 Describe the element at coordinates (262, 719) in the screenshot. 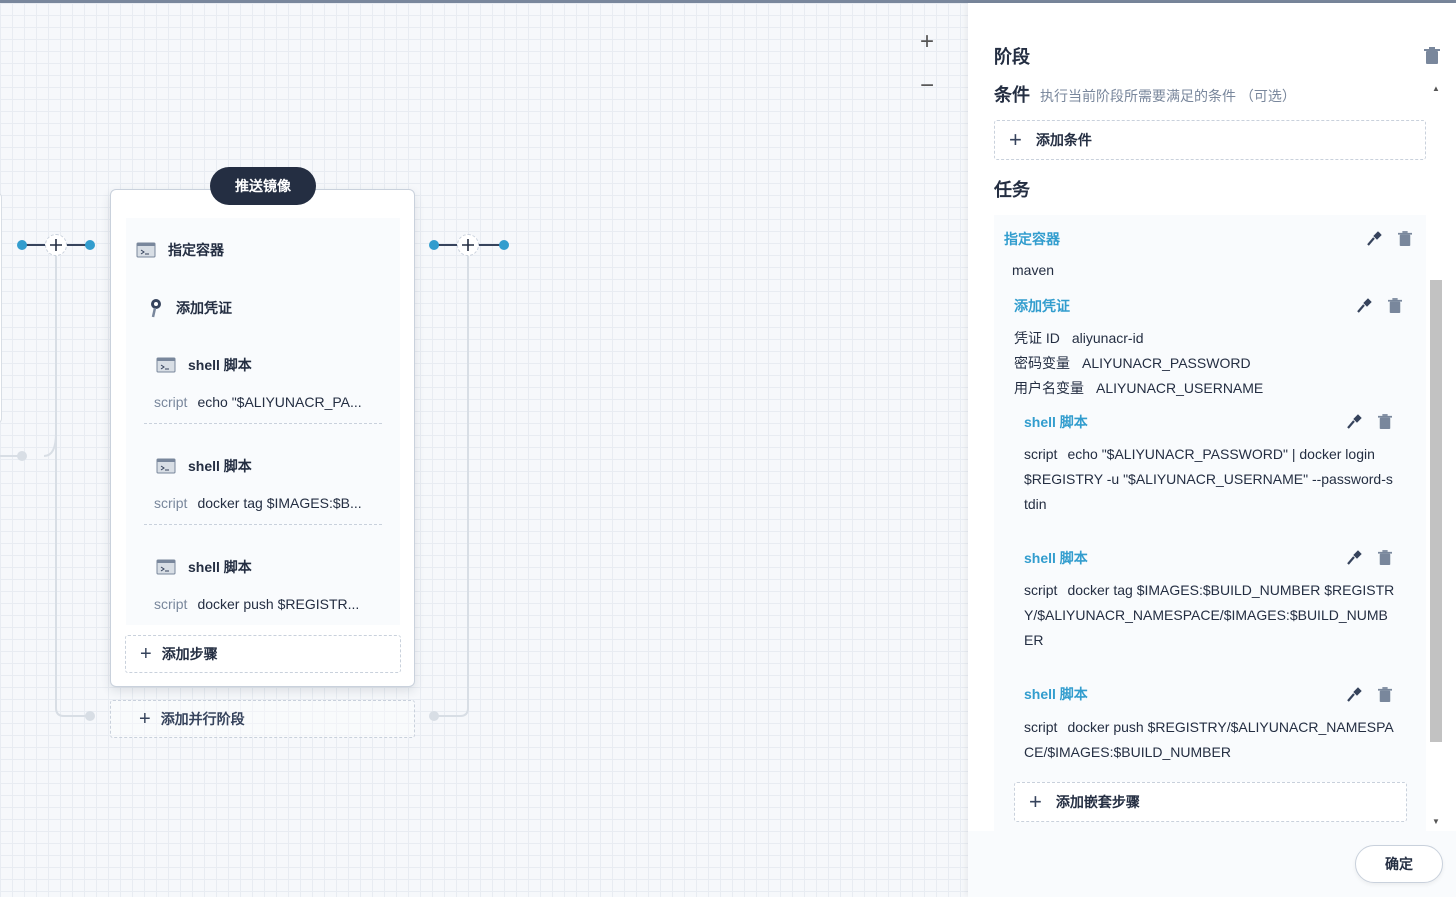

I see `add-parallel-stage-button: + 添加并行阶段` at that location.